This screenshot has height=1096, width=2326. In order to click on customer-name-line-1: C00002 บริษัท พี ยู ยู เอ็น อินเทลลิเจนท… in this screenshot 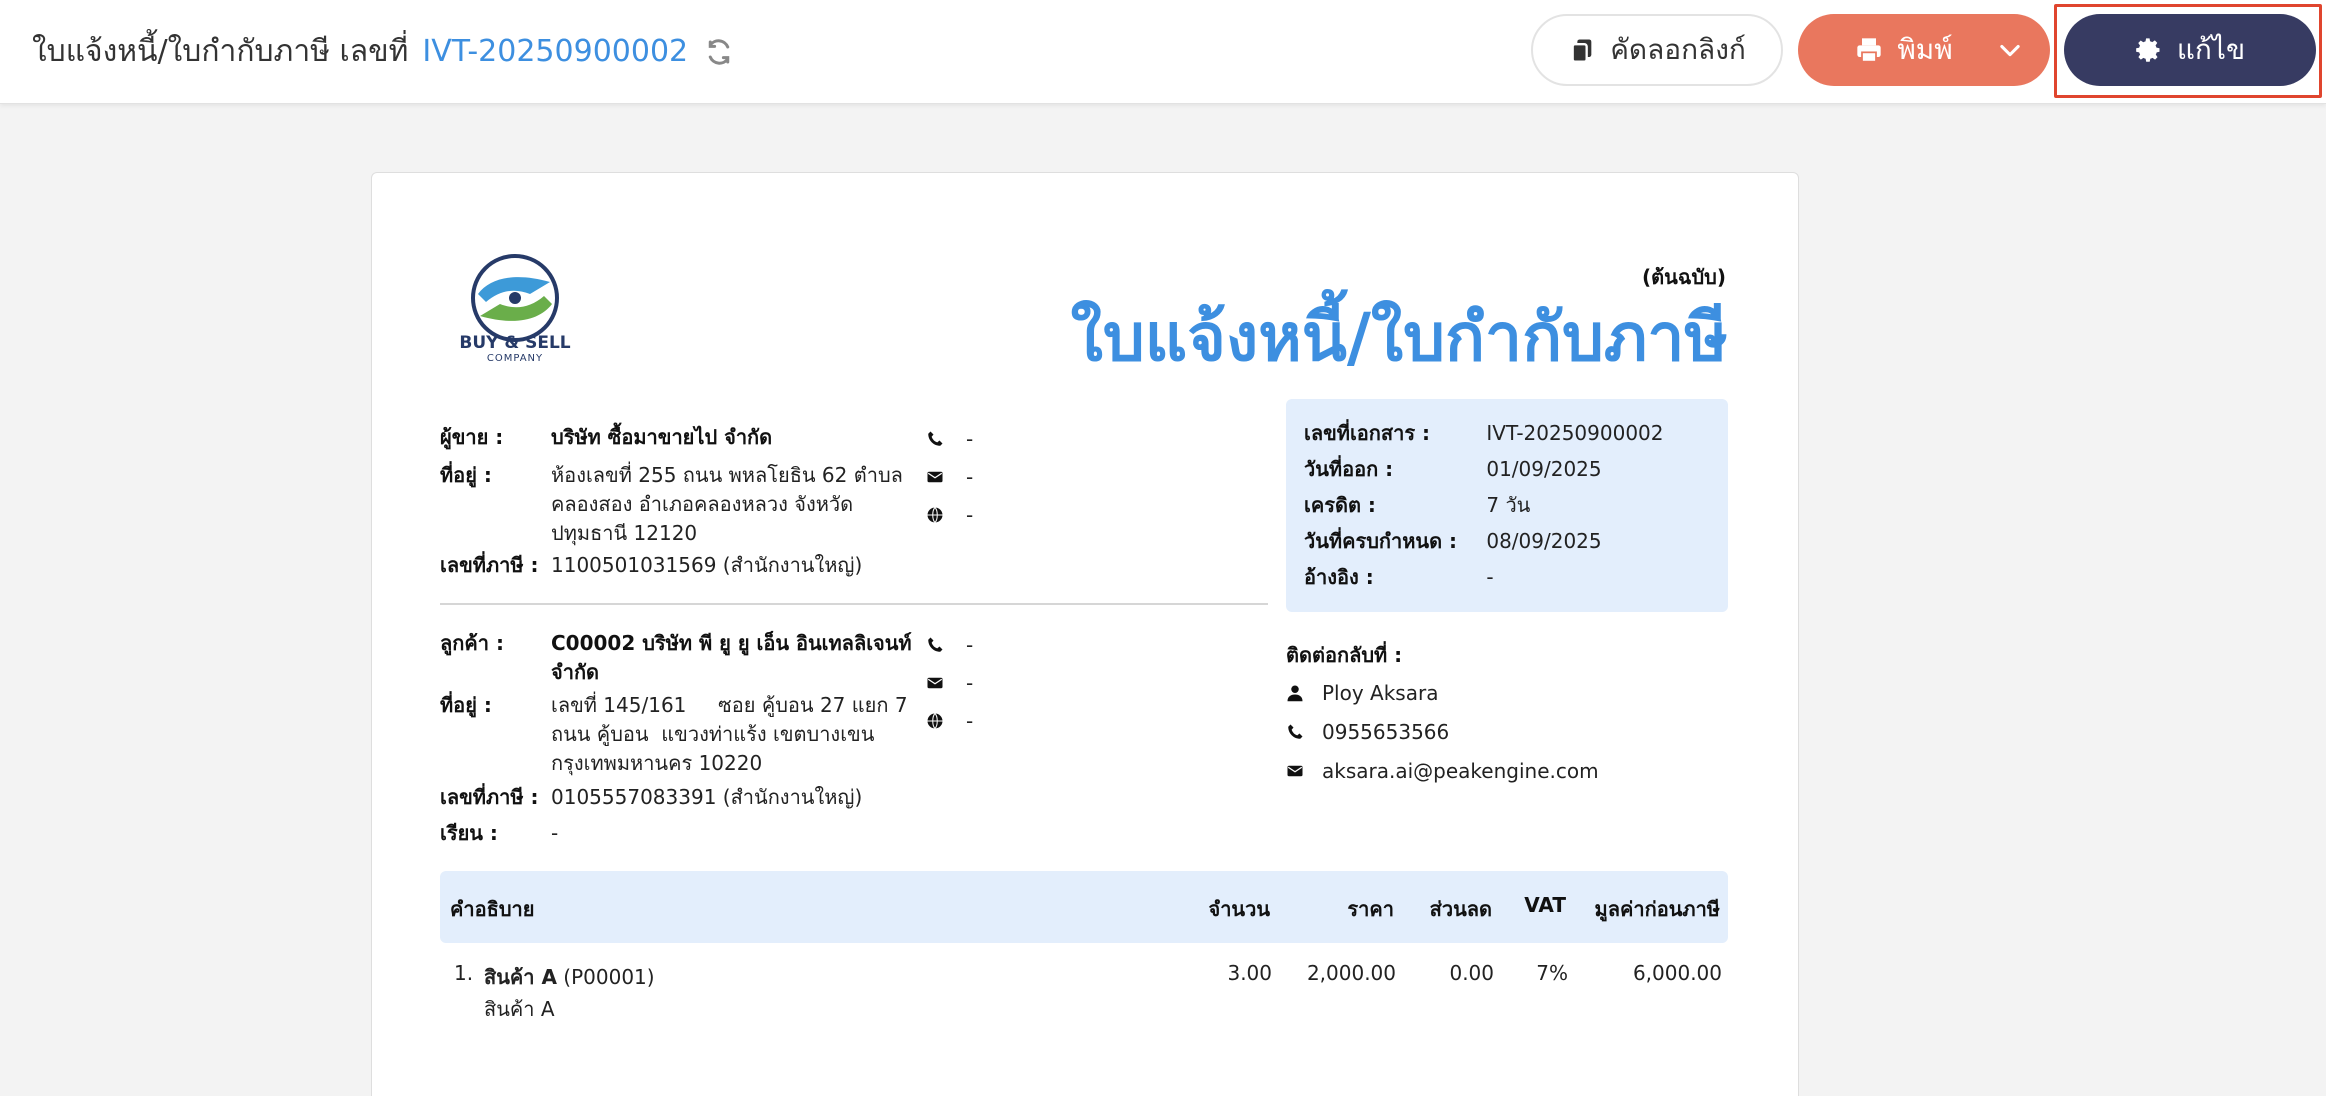, I will do `click(731, 643)`.